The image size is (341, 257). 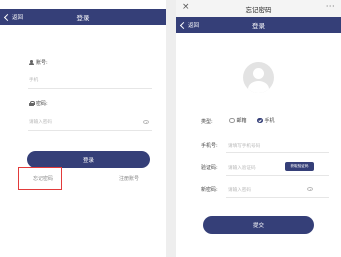 I want to click on radio-email: 邮箱, so click(x=238, y=120).